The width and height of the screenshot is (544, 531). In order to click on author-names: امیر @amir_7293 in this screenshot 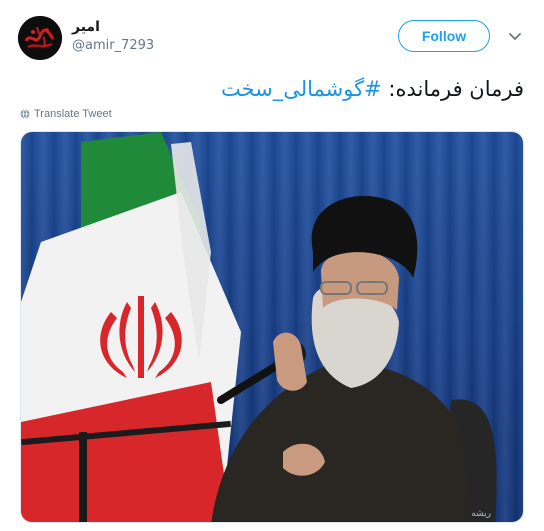, I will do `click(113, 36)`.